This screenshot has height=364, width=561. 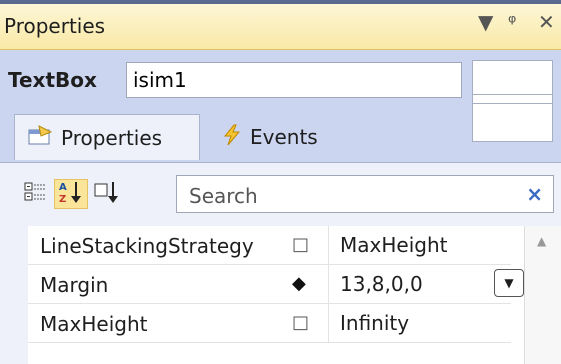 I want to click on chevron-down-icon: ▼, so click(x=509, y=283).